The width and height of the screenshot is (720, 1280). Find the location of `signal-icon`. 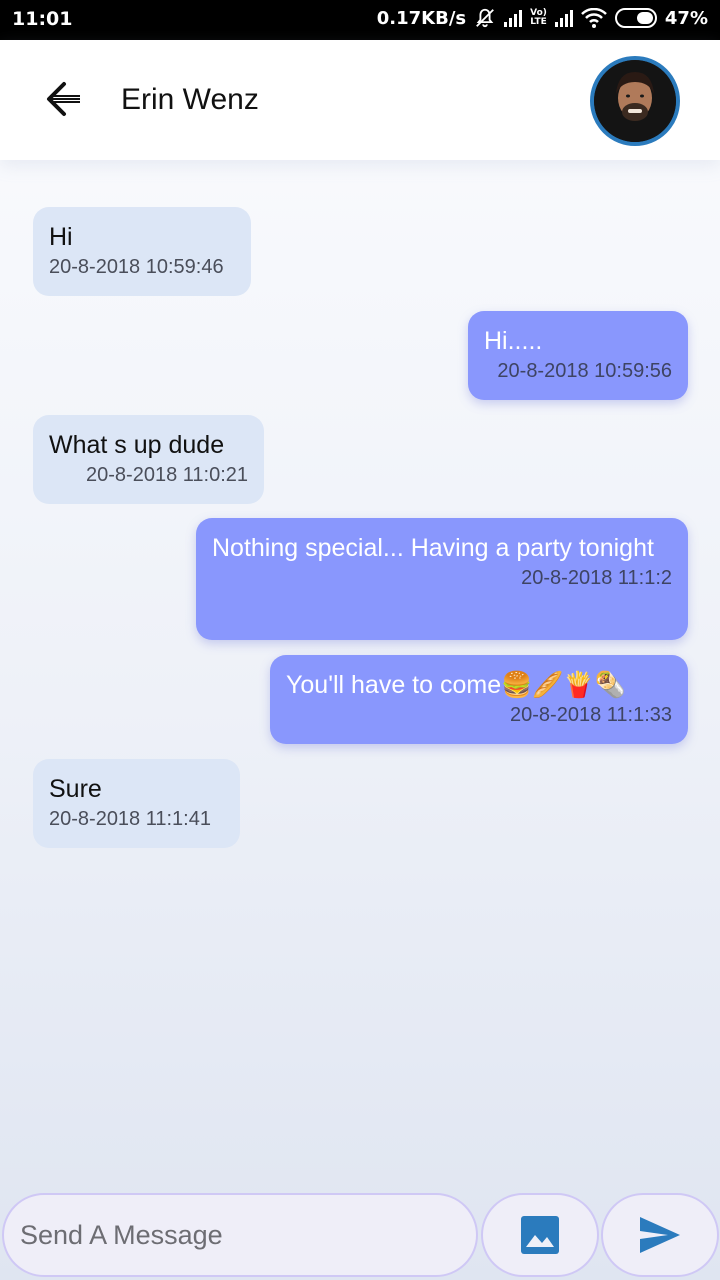

signal-icon is located at coordinates (513, 18).